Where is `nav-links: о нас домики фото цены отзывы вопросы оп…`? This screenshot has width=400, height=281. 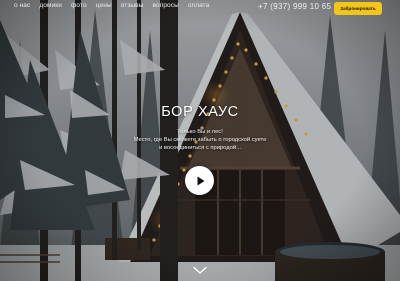
nav-links: о нас домики фото цены отзывы вопросы оп… is located at coordinates (111, 5).